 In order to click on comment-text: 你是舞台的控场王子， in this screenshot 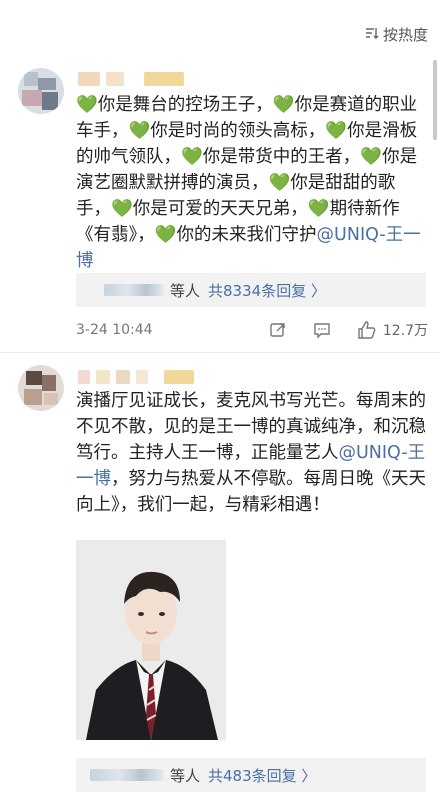, I will do `click(185, 105)`.